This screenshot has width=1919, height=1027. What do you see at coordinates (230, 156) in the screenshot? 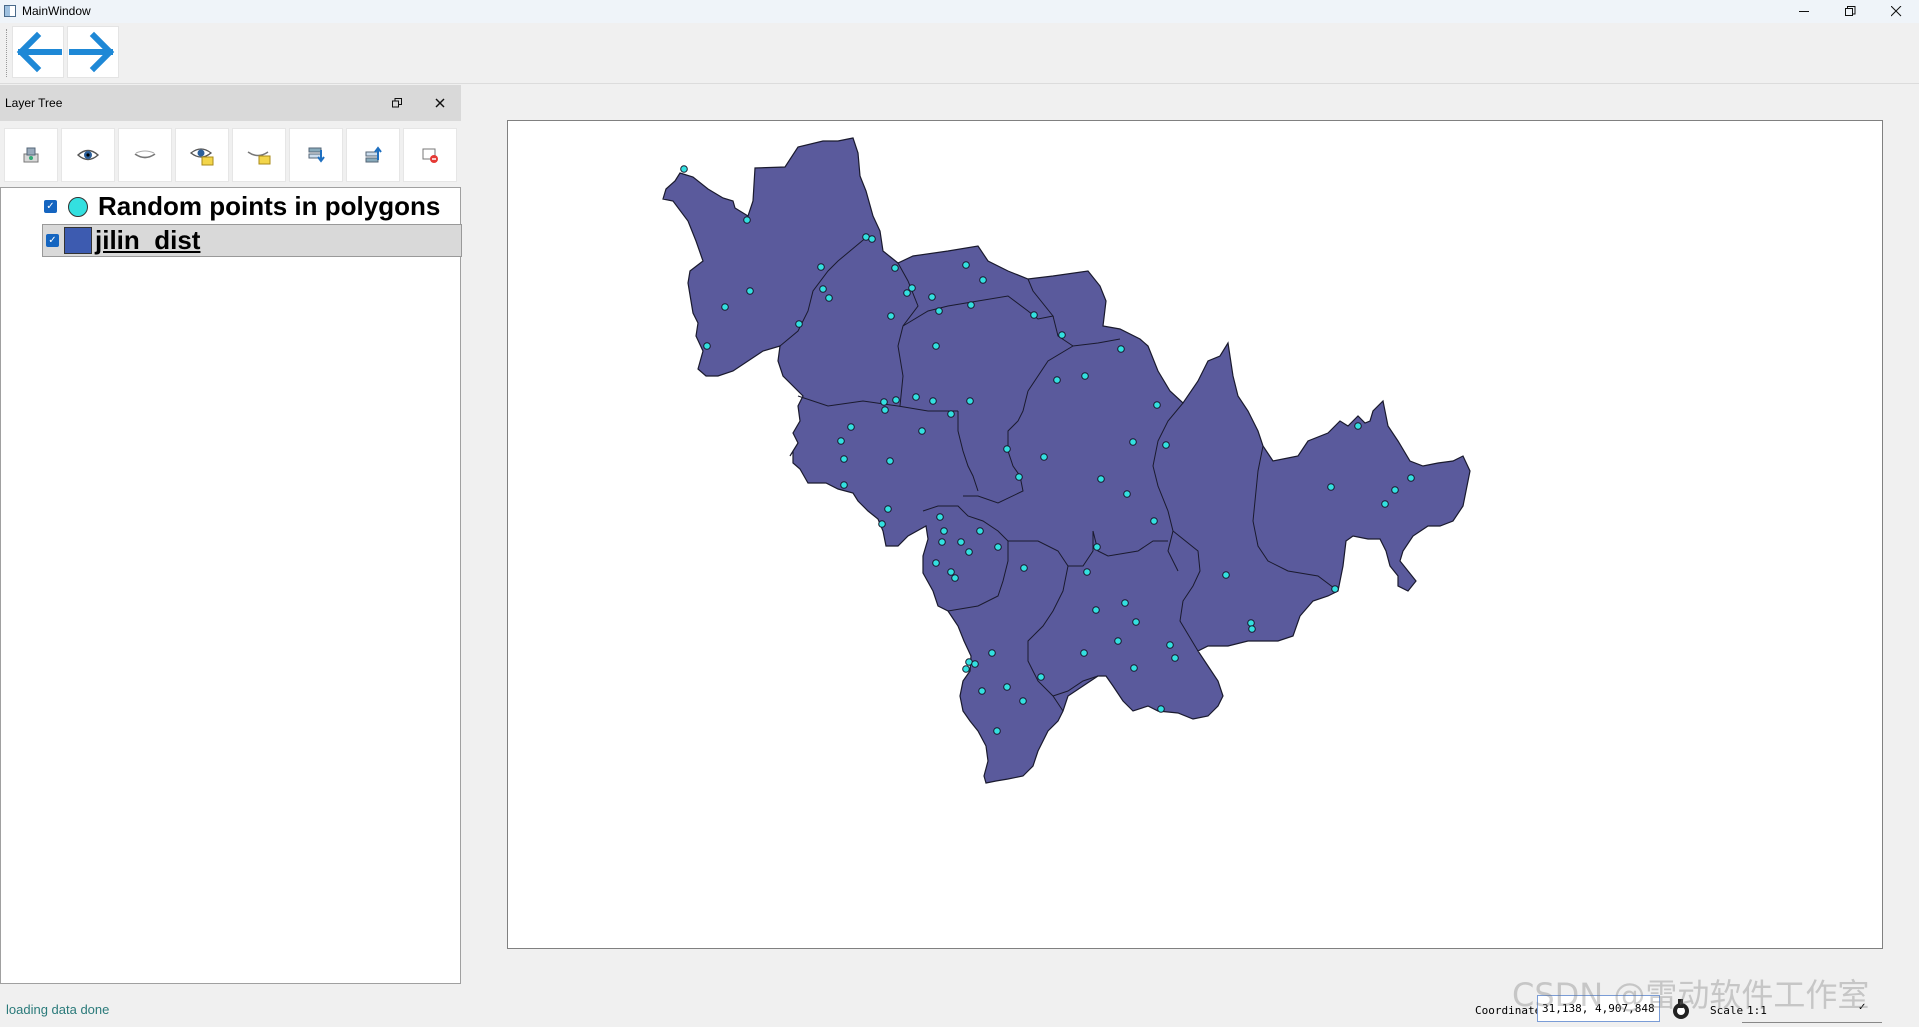
I see `layer-toolbar` at bounding box center [230, 156].